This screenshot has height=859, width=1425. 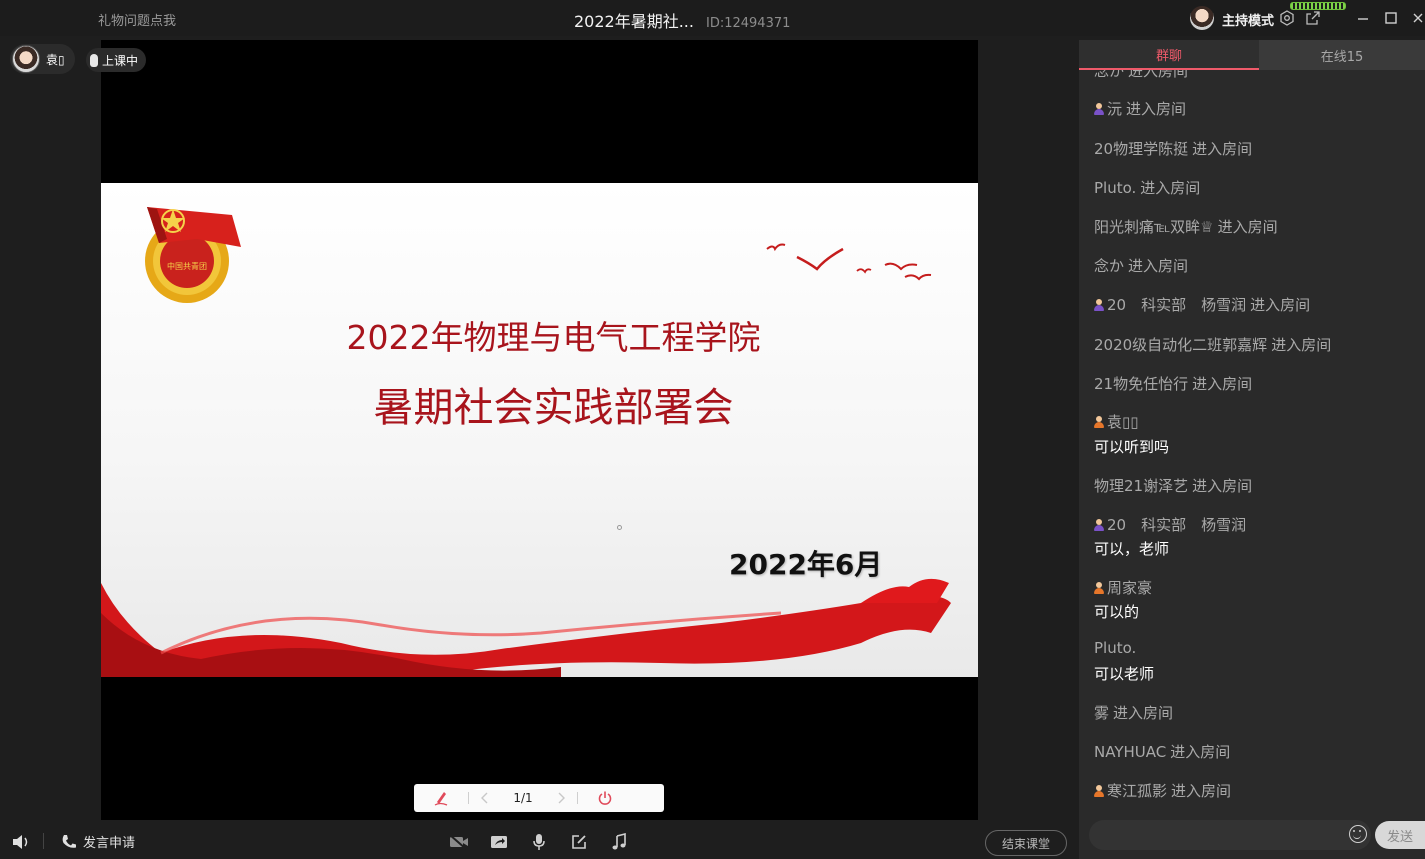 I want to click on list-item: 沅进入房间, so click(x=1140, y=108).